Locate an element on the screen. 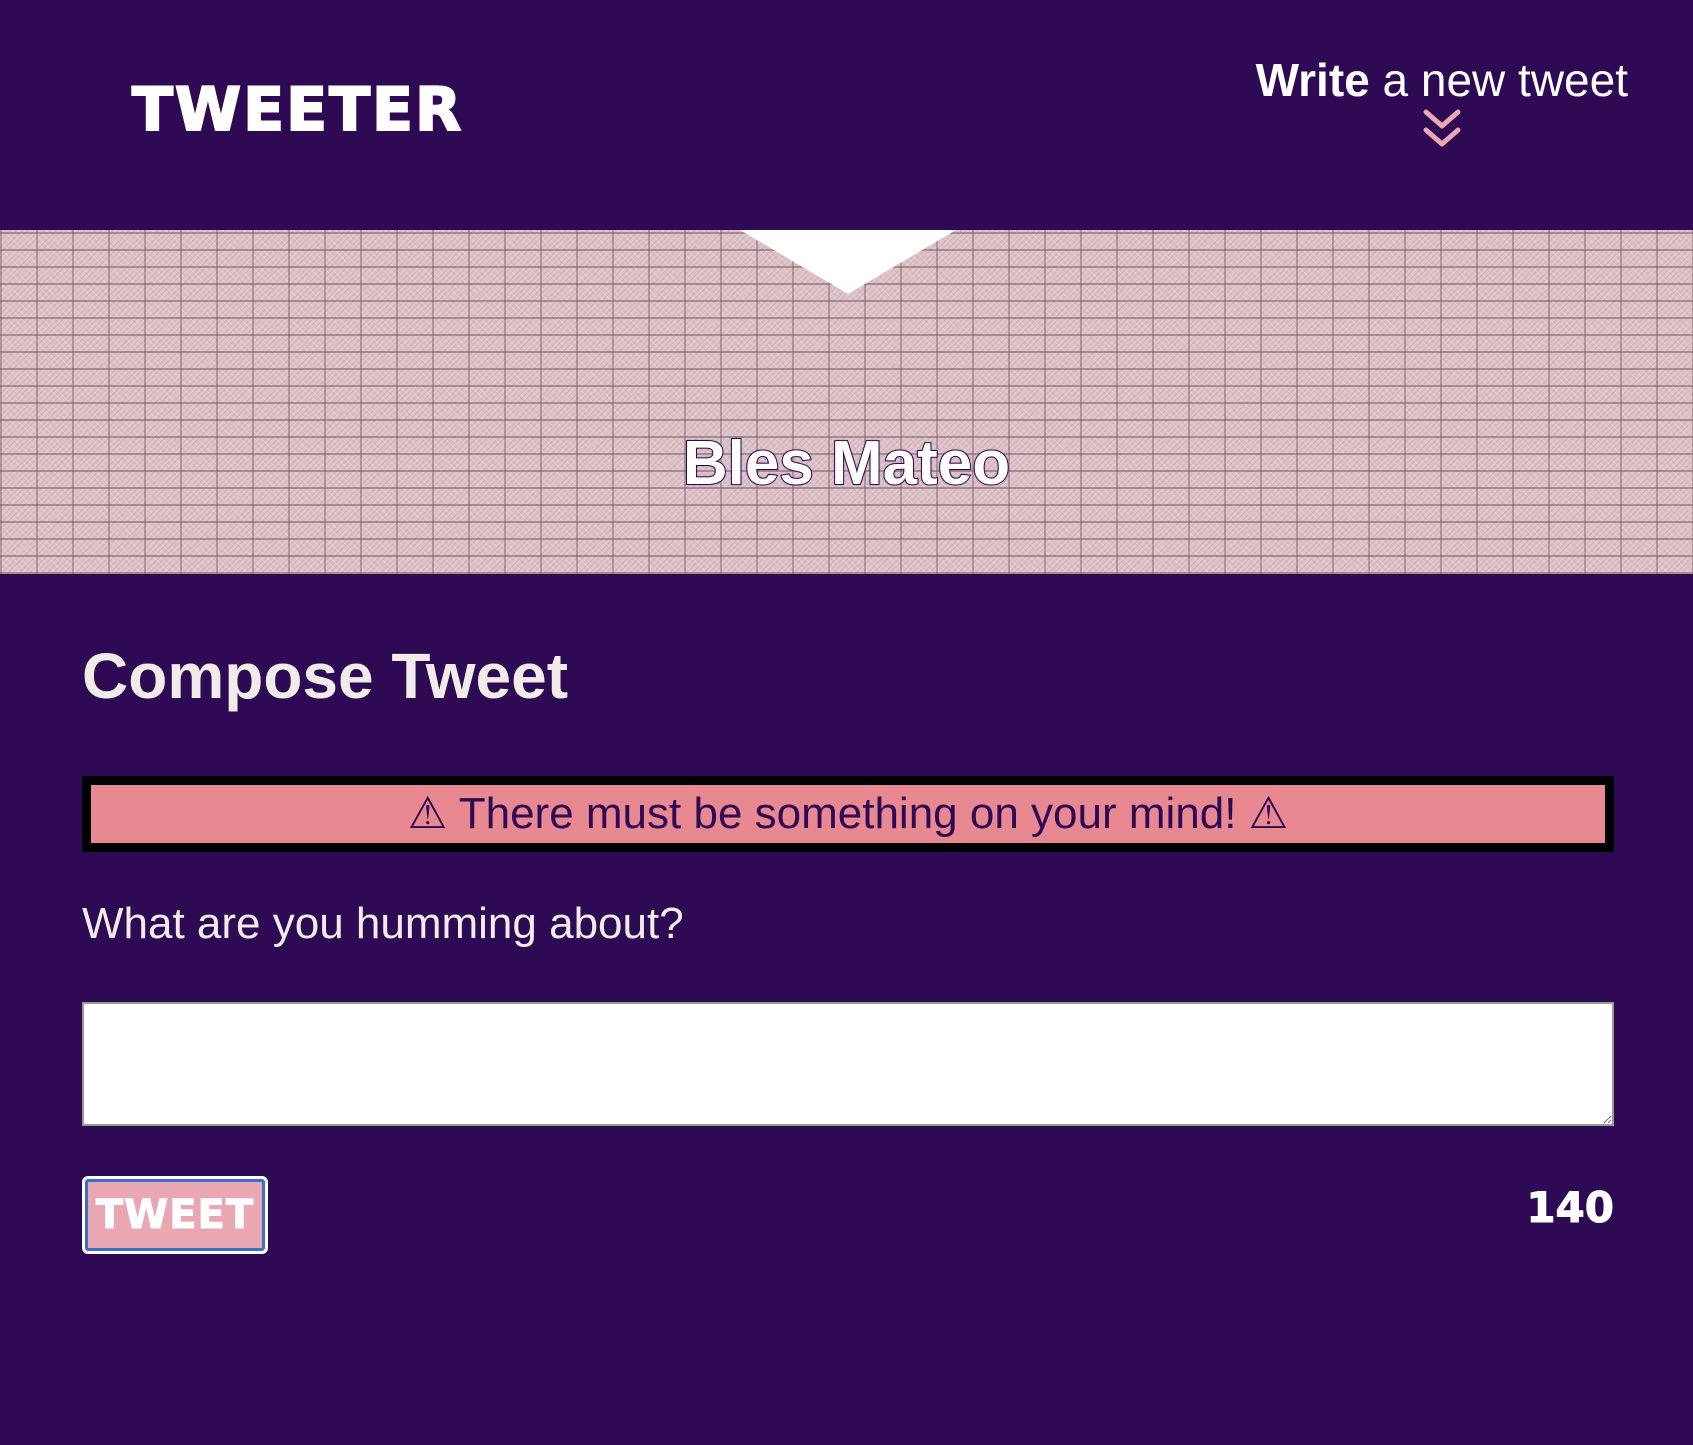  brand-logo: TWEETER is located at coordinates (297, 110).